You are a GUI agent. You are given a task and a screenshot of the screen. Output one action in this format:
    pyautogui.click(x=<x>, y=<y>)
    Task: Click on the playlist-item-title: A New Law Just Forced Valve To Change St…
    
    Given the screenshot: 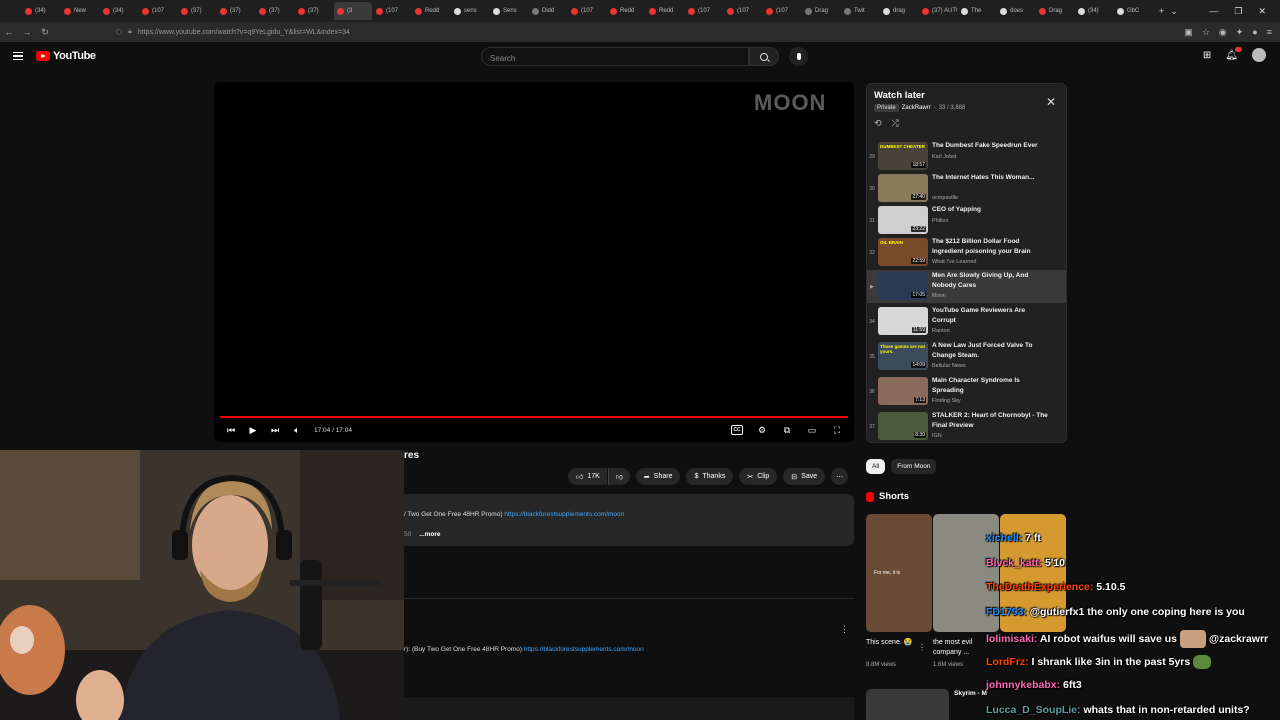 What is the action you would take?
    pyautogui.click(x=991, y=351)
    